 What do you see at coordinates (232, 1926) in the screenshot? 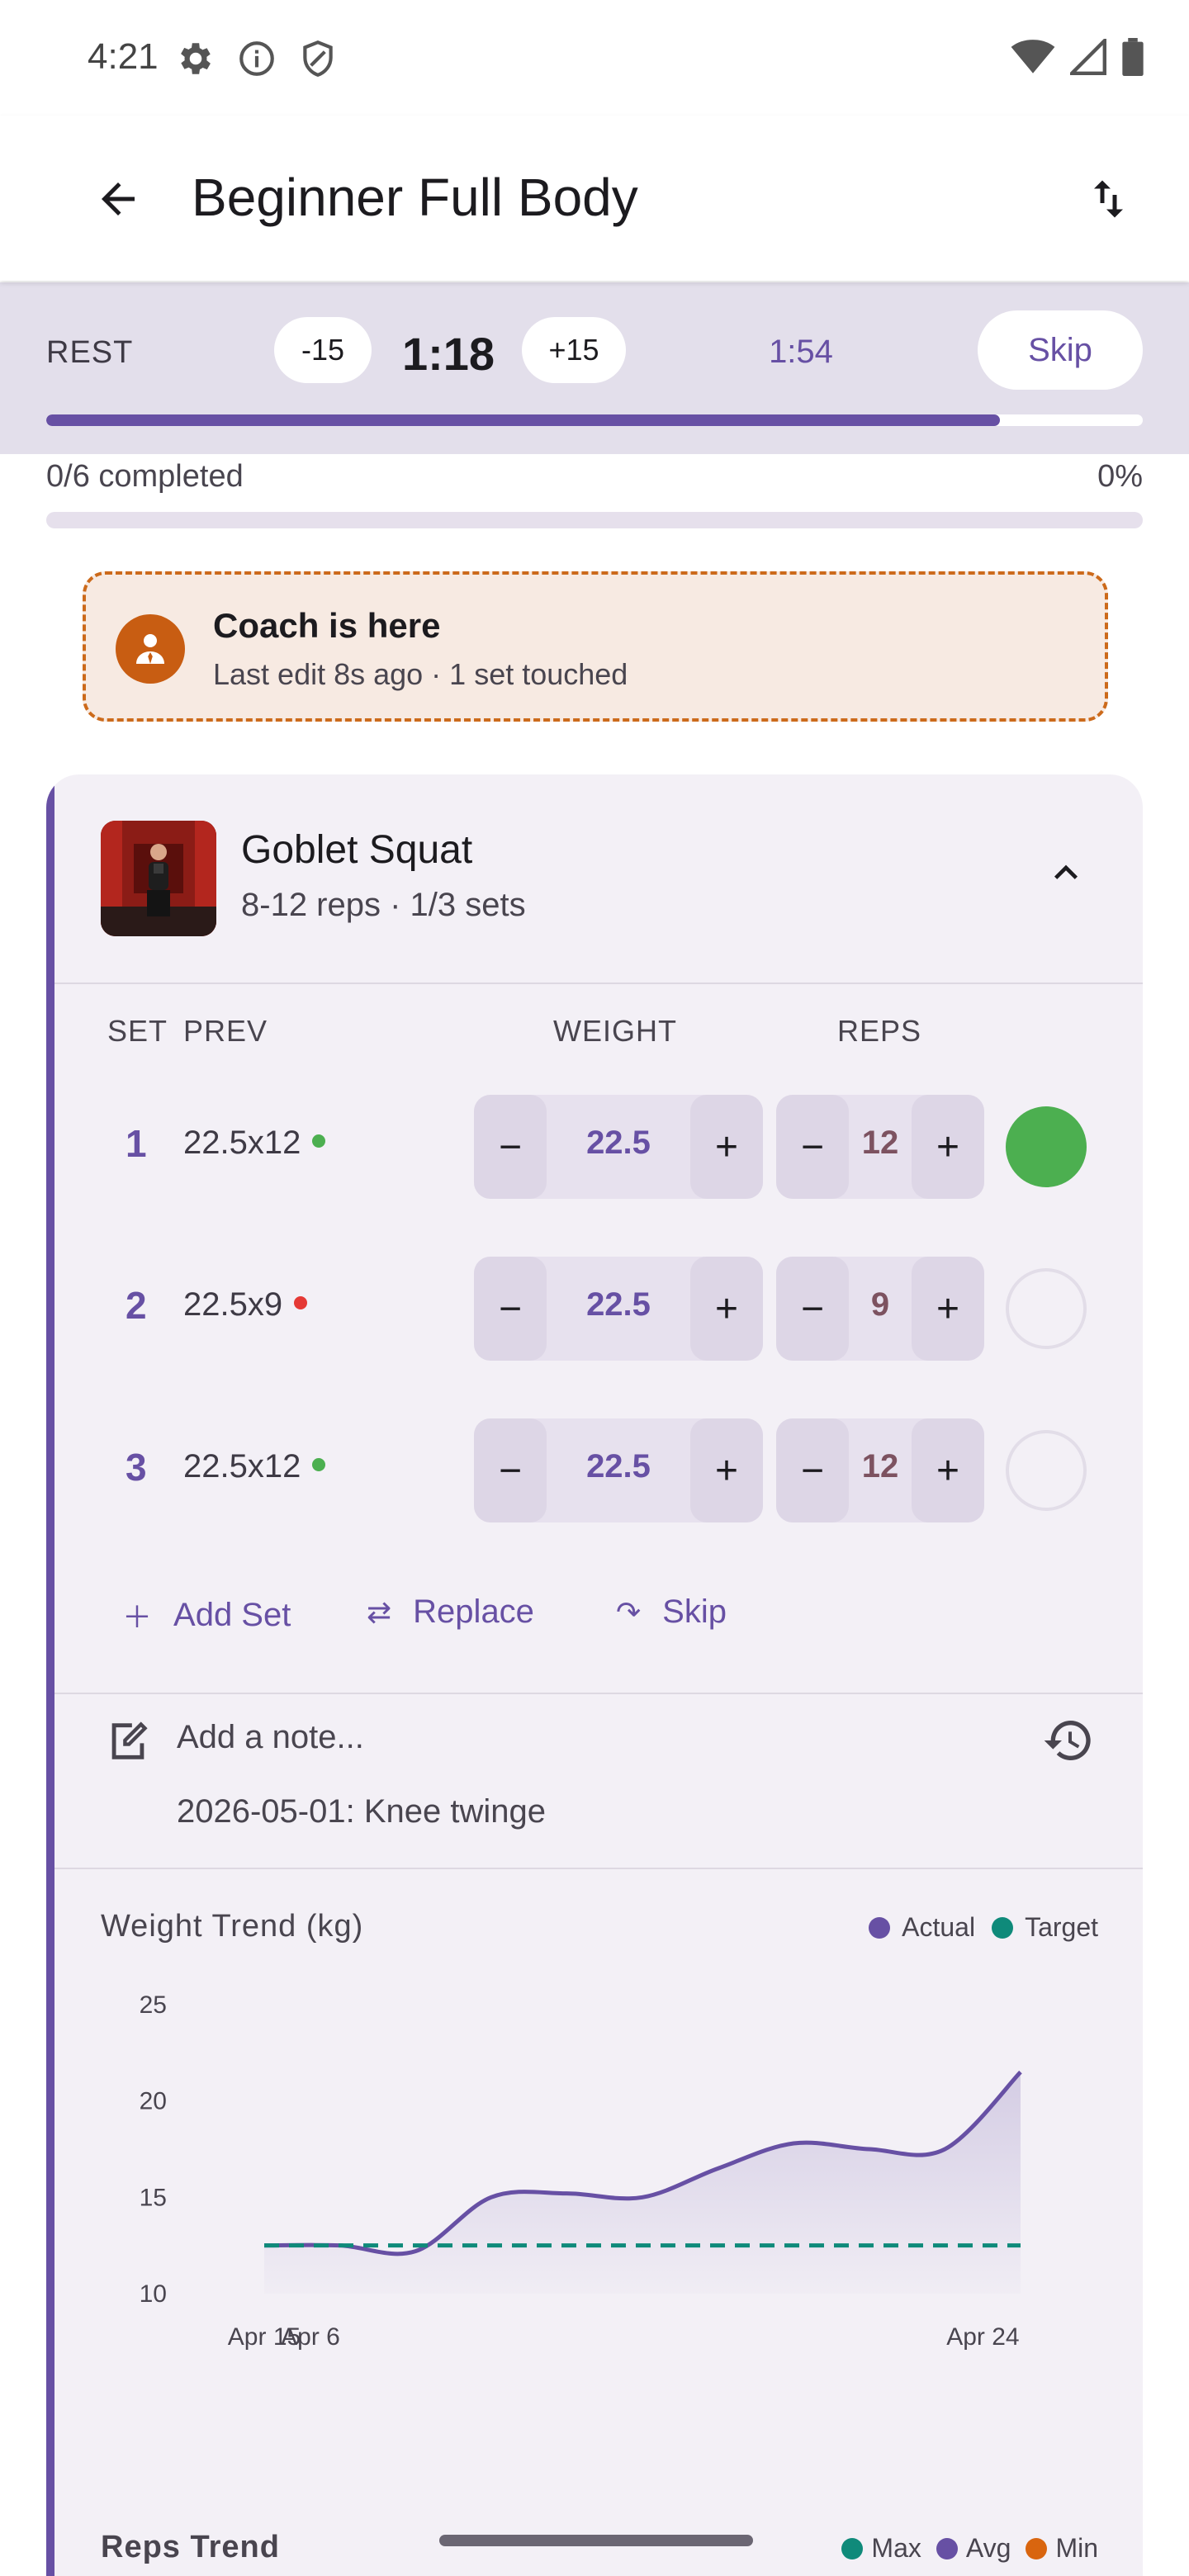
I see `weight-chart-title: Weight Trend (kg)` at bounding box center [232, 1926].